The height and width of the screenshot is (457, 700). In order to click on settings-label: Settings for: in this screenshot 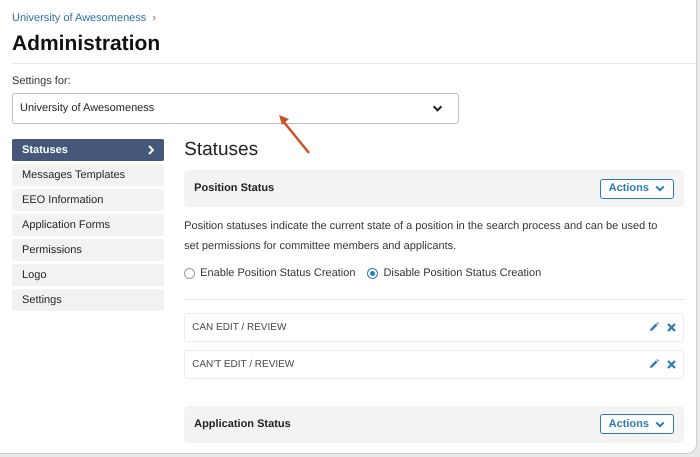, I will do `click(42, 81)`.